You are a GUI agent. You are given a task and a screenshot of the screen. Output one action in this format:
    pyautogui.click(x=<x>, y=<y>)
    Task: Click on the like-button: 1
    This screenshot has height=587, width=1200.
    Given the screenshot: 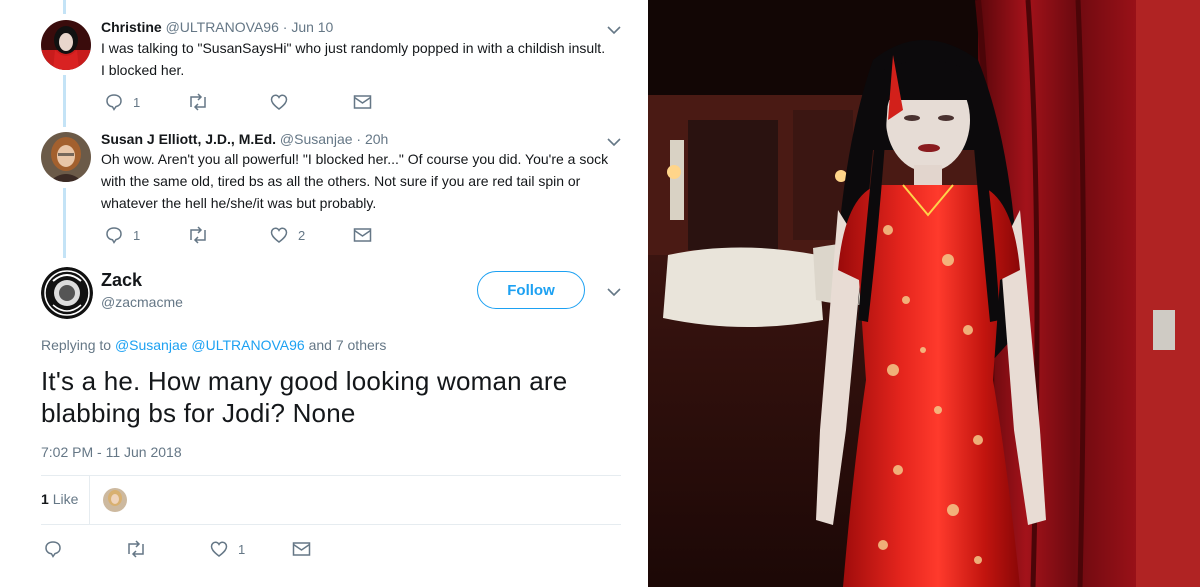 What is the action you would take?
    pyautogui.click(x=227, y=549)
    